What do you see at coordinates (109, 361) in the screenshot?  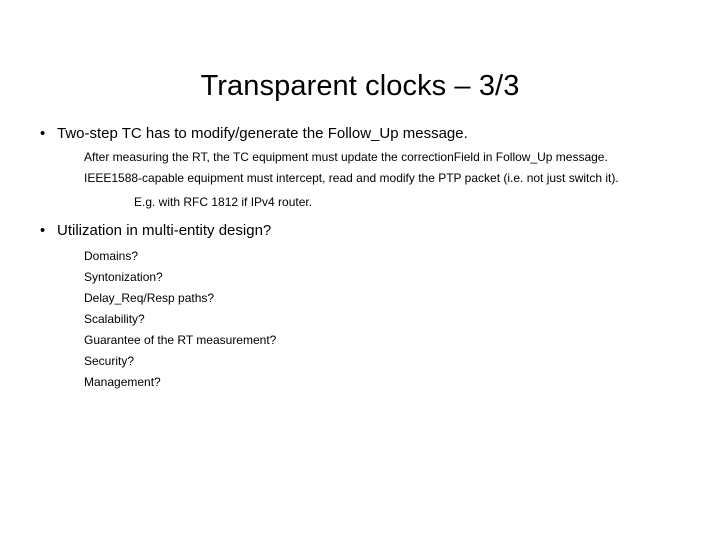 I see `list-item-security: Security?` at bounding box center [109, 361].